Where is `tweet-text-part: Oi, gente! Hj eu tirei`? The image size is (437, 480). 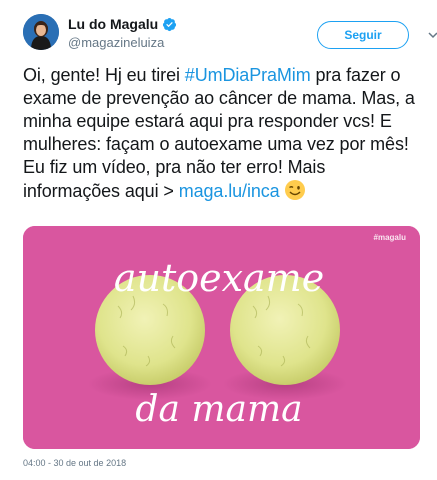 tweet-text-part: Oi, gente! Hj eu tirei is located at coordinates (104, 75).